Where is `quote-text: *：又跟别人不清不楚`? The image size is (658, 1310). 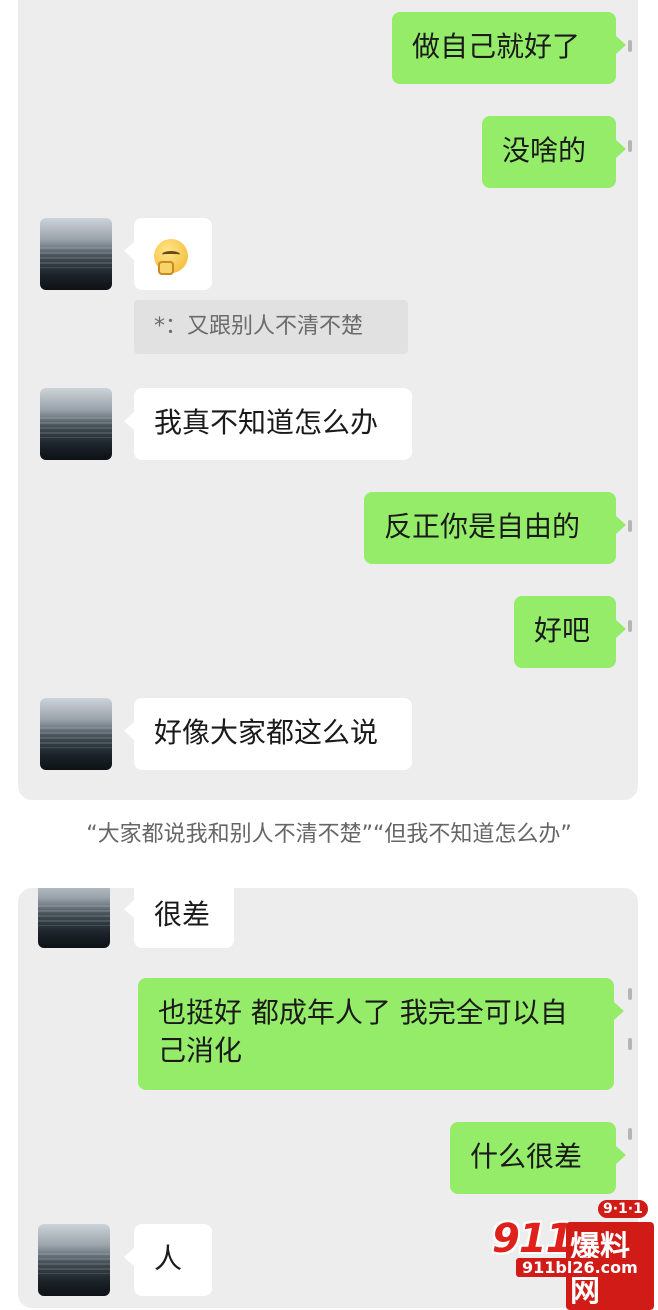 quote-text: *：又跟别人不清不楚 is located at coordinates (259, 326).